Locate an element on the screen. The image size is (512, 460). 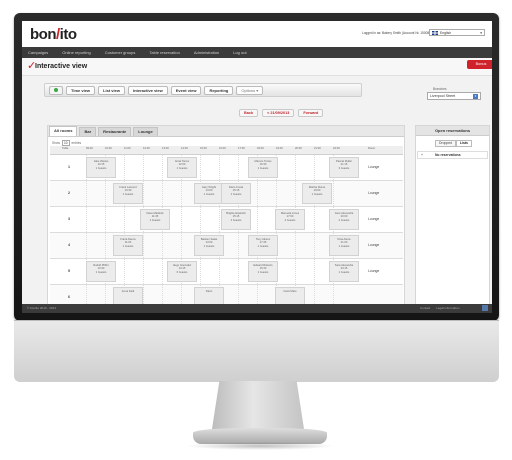
back-button: Back is located at coordinates (249, 113).